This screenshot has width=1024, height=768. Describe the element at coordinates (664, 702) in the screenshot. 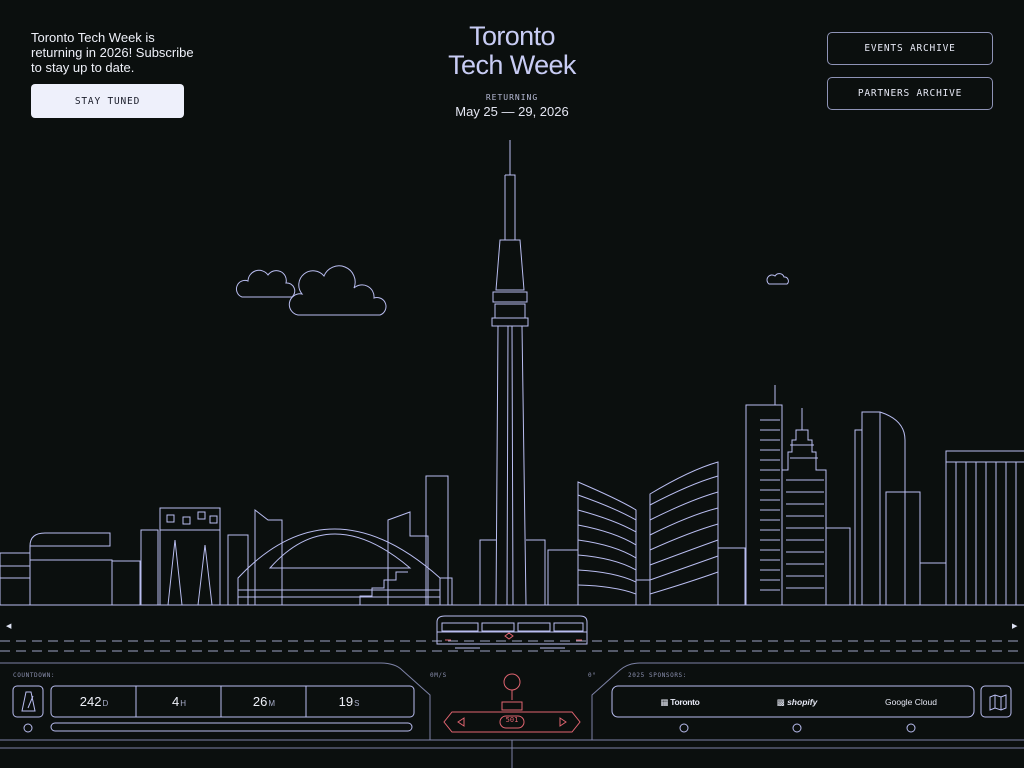

I see `sponsor-toronto-icon: ▦` at that location.